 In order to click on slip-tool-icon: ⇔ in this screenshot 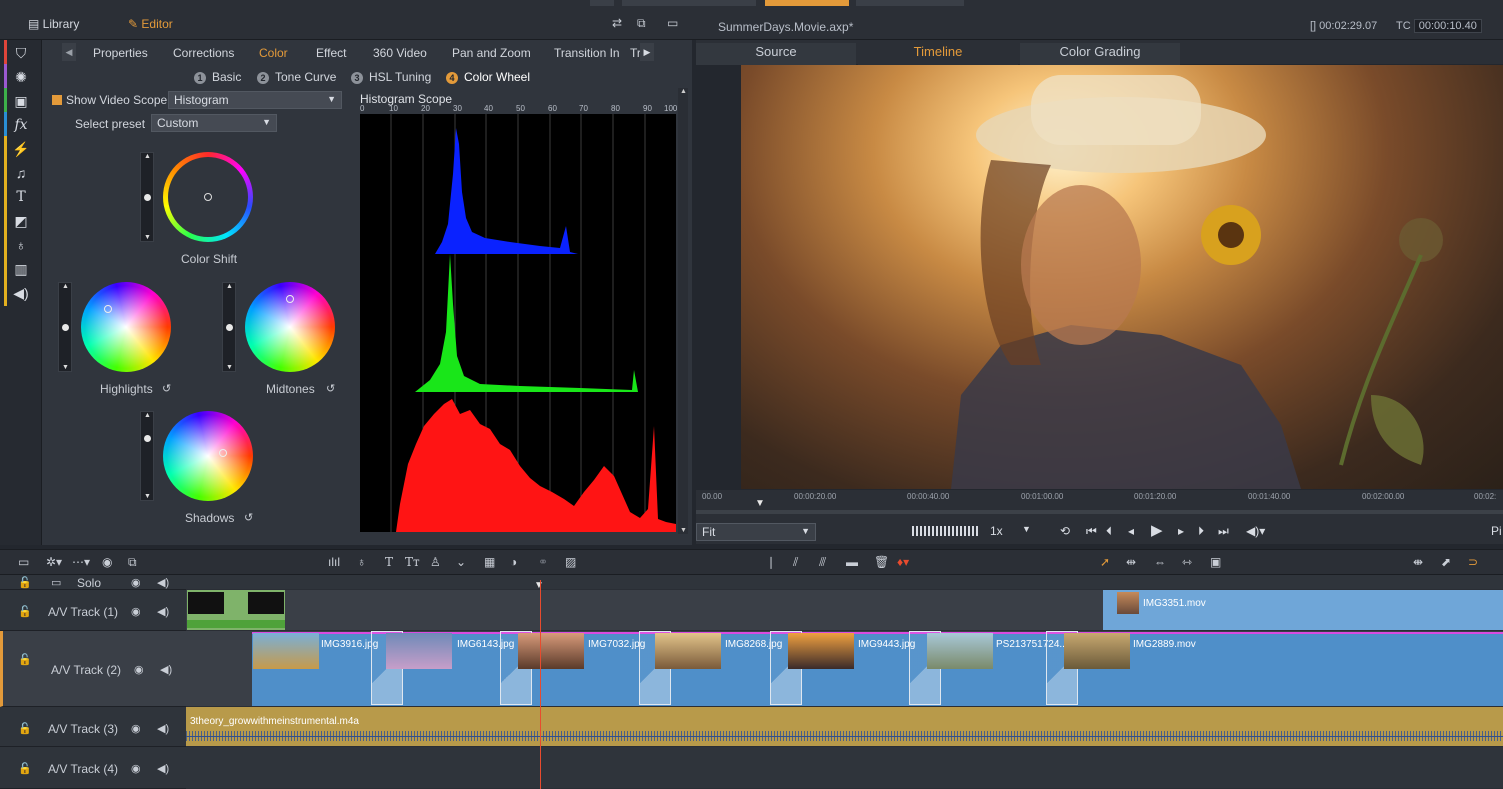, I will do `click(1160, 562)`.